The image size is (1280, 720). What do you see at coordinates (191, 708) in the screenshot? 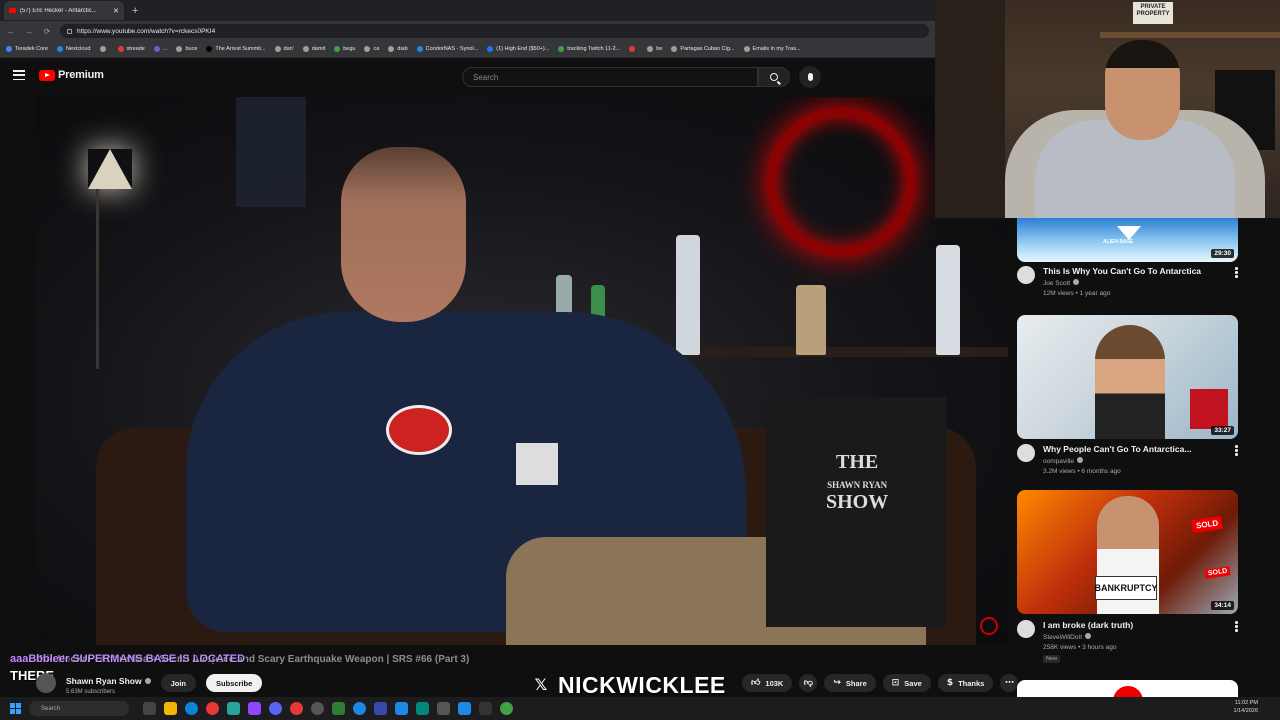
I see `edge-icon` at bounding box center [191, 708].